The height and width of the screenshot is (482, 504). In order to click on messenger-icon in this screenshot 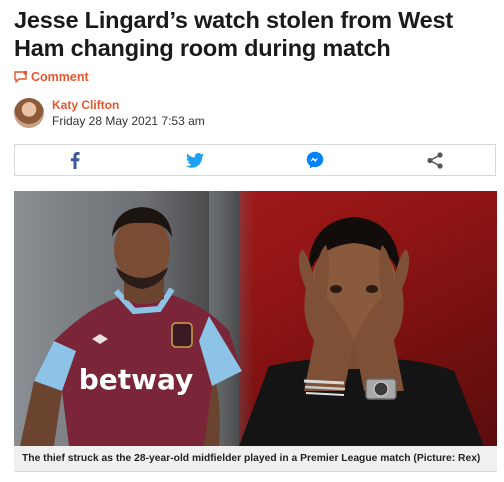, I will do `click(315, 160)`.